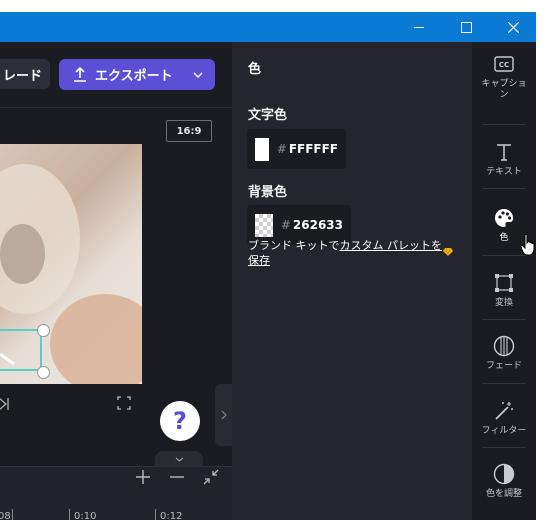 The height and width of the screenshot is (520, 550). What do you see at coordinates (504, 218) in the screenshot?
I see `palette-icon` at bounding box center [504, 218].